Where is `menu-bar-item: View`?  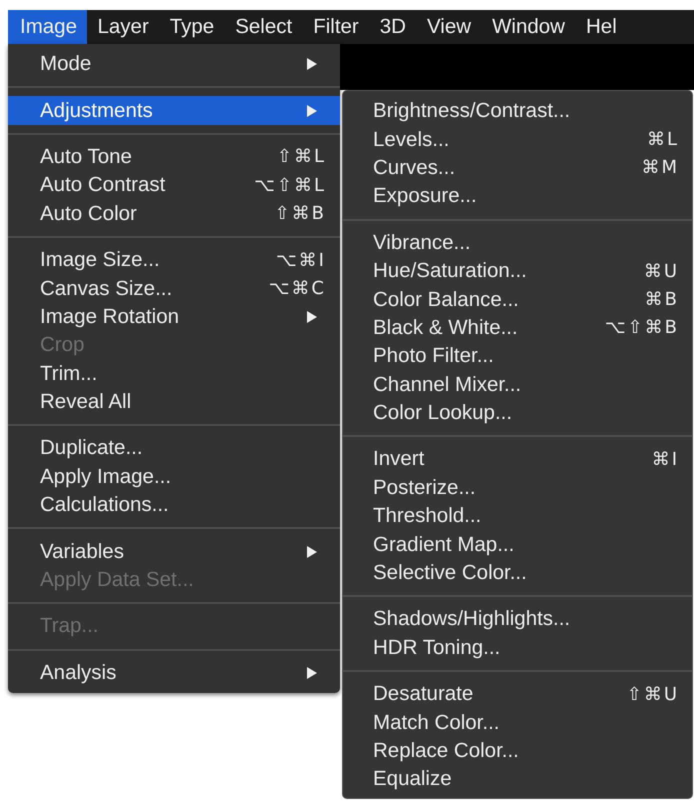
menu-bar-item: View is located at coordinates (449, 27).